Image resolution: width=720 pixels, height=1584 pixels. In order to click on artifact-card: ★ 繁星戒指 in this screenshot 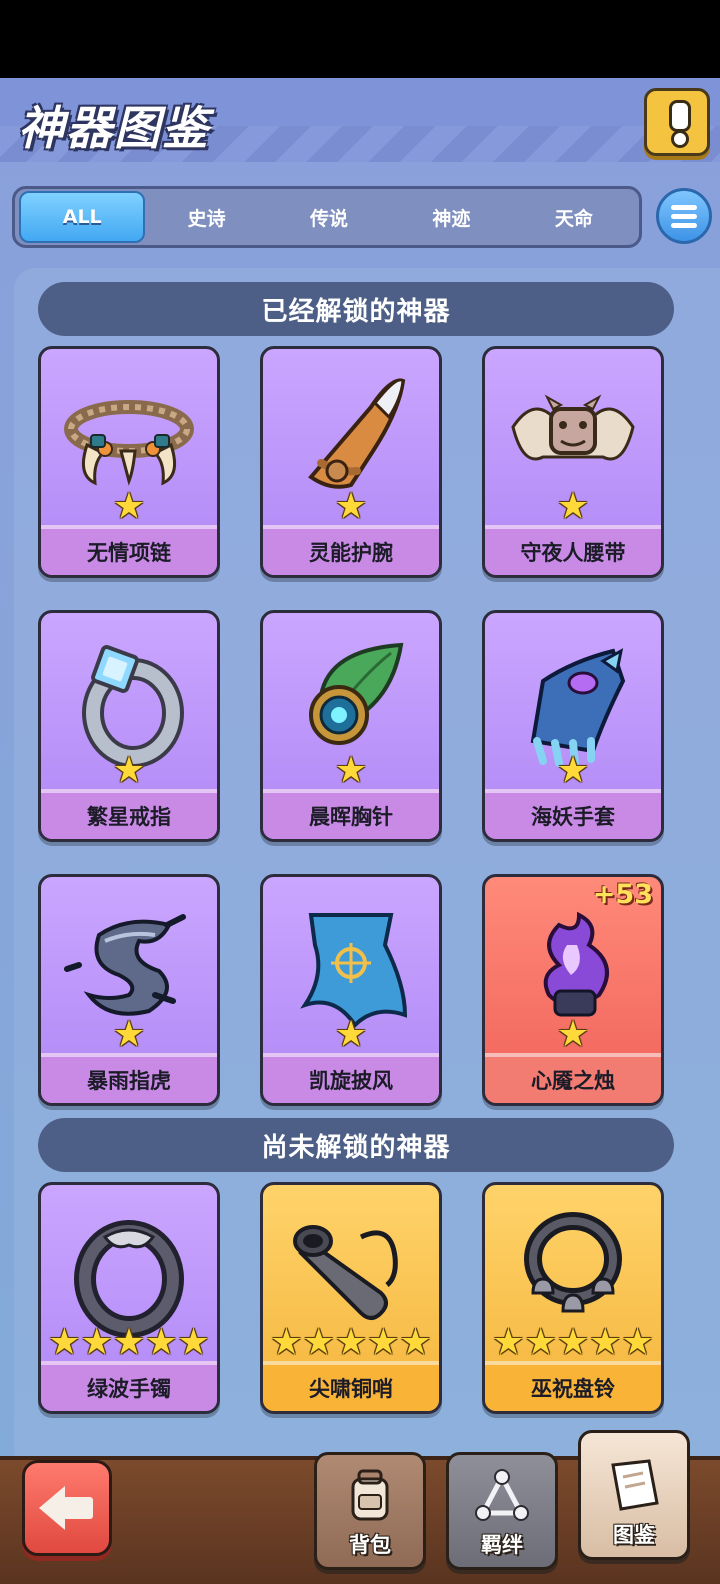, I will do `click(129, 726)`.